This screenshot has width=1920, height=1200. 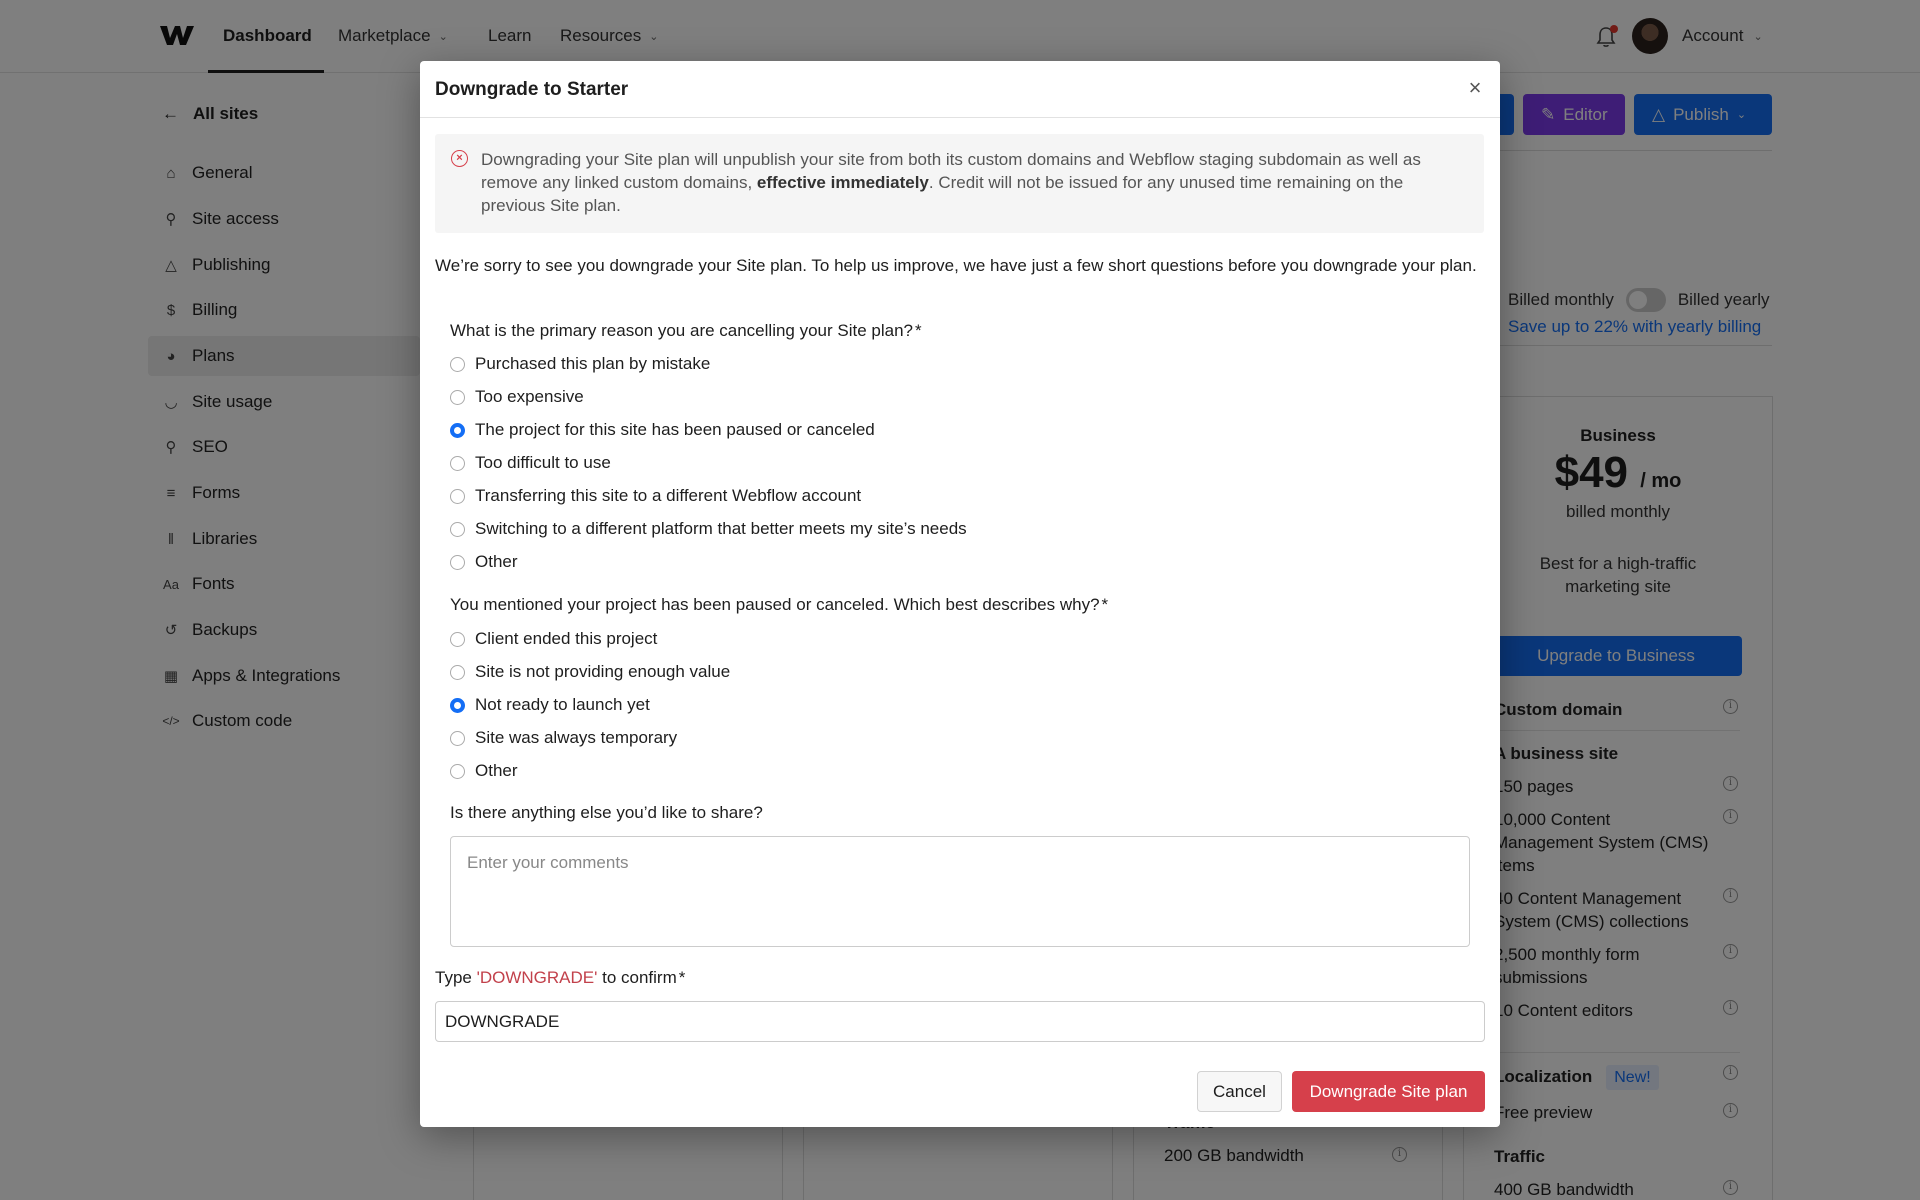 What do you see at coordinates (593, 363) in the screenshot?
I see `radio-option-label: Purchased this plan by mistake` at bounding box center [593, 363].